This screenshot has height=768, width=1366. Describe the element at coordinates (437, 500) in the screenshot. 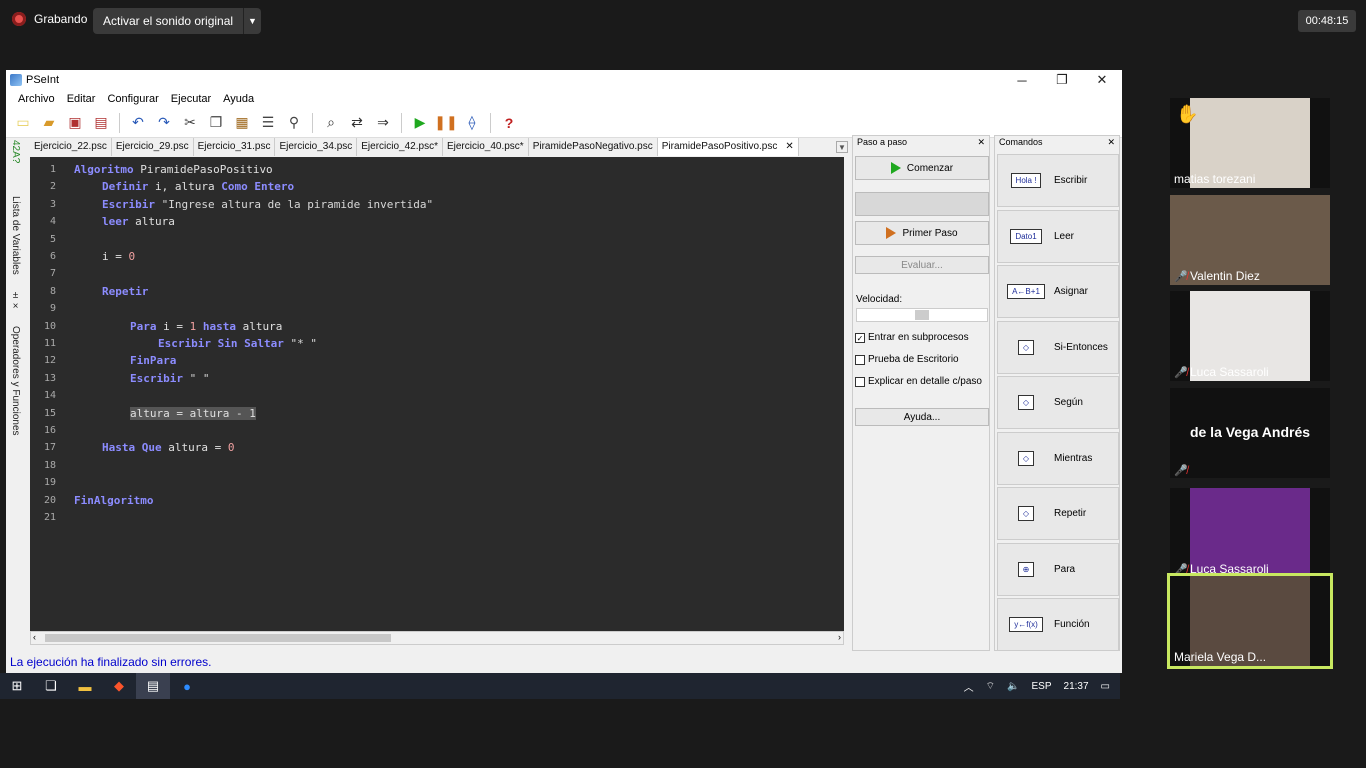

I see `code-line: 20 FinAlgoritmo` at that location.